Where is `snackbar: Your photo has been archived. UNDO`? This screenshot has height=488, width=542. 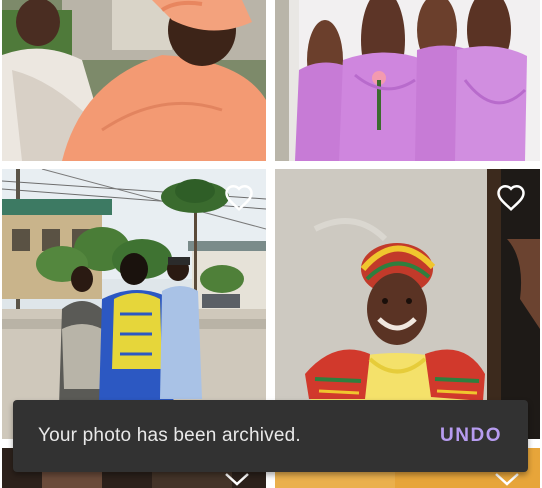 snackbar: Your photo has been archived. UNDO is located at coordinates (270, 436).